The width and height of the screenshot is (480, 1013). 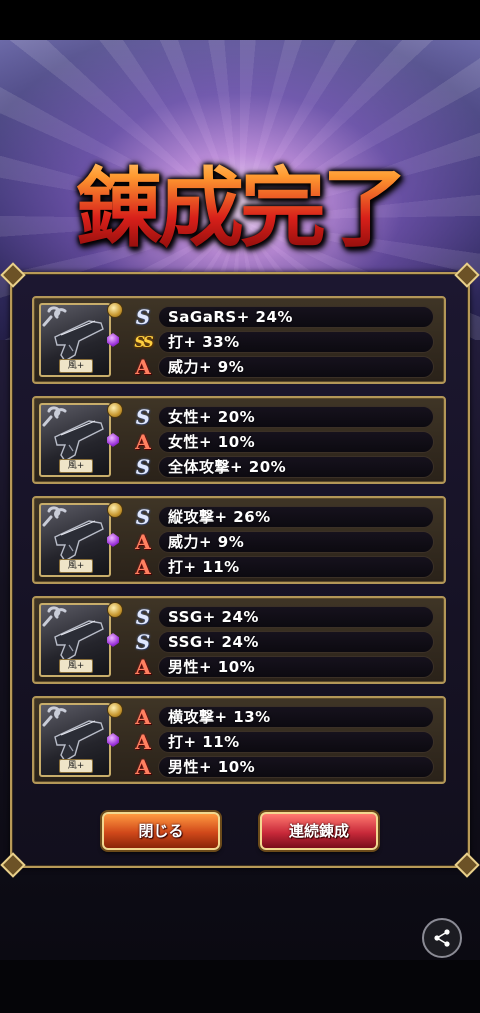 What do you see at coordinates (282, 442) in the screenshot?
I see `stat-row: A 女性+ 10%` at bounding box center [282, 442].